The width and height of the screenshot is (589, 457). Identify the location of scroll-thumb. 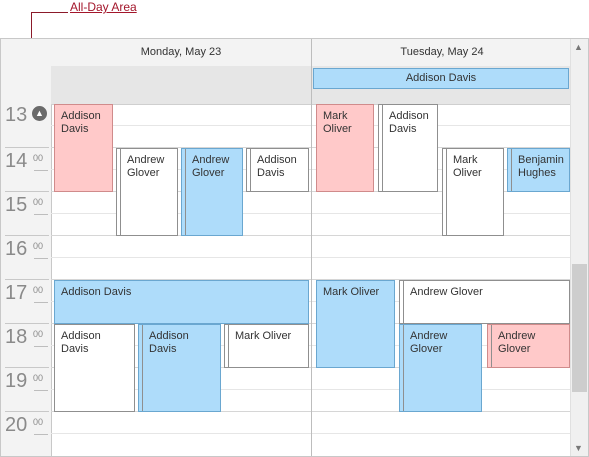
(579, 328).